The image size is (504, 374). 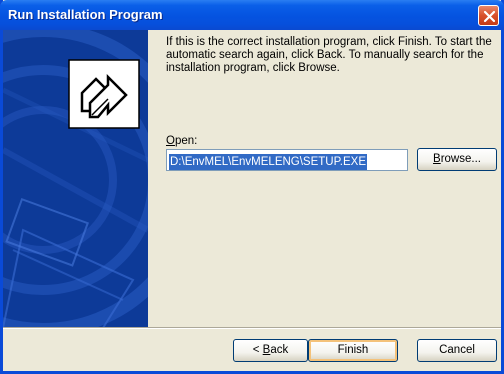 What do you see at coordinates (353, 350) in the screenshot?
I see `finish-button: Finish` at bounding box center [353, 350].